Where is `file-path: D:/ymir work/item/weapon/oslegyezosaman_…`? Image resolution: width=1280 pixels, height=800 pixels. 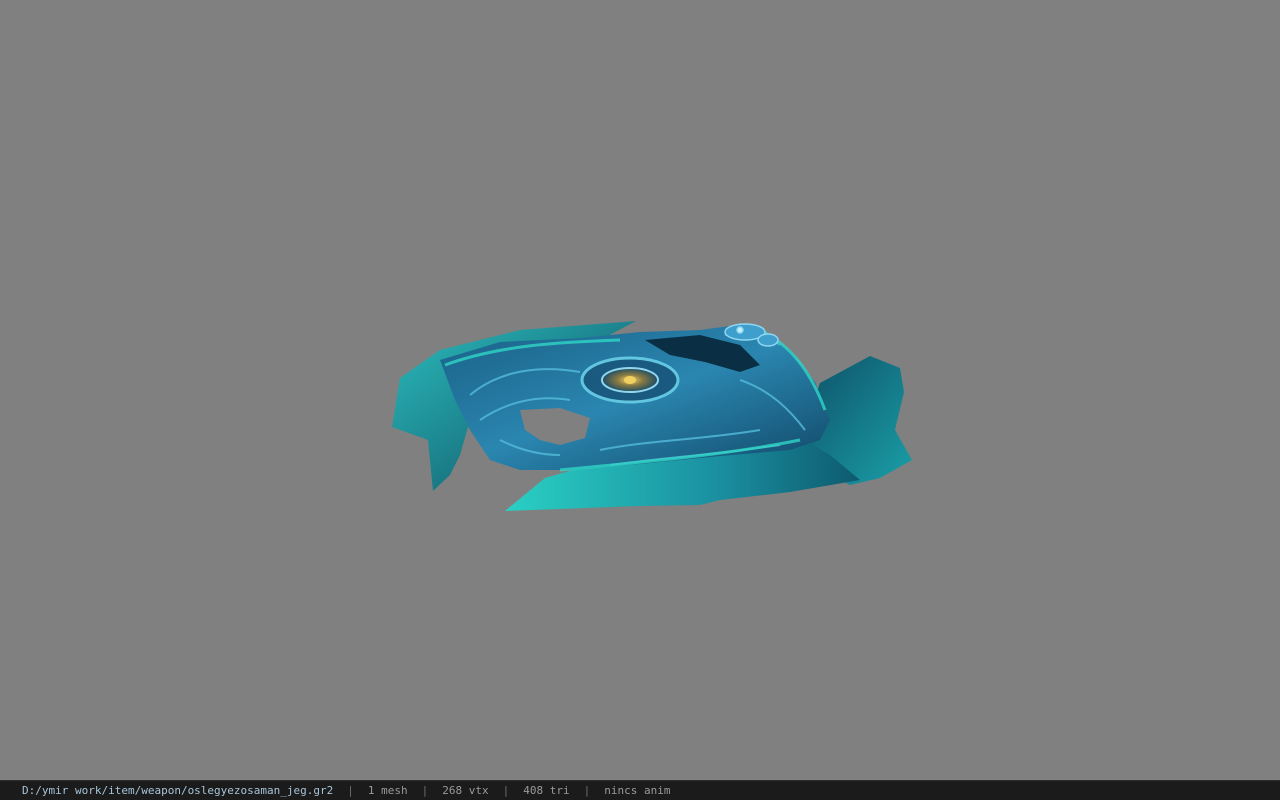
file-path: D:/ymir work/item/weapon/oslegyezosaman_… is located at coordinates (178, 790).